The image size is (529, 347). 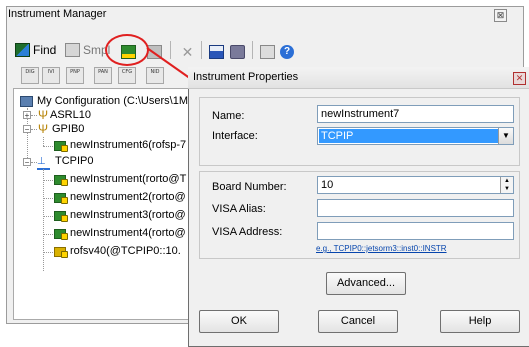 I want to click on tree-item-asrl: ASRL10, so click(x=70, y=115).